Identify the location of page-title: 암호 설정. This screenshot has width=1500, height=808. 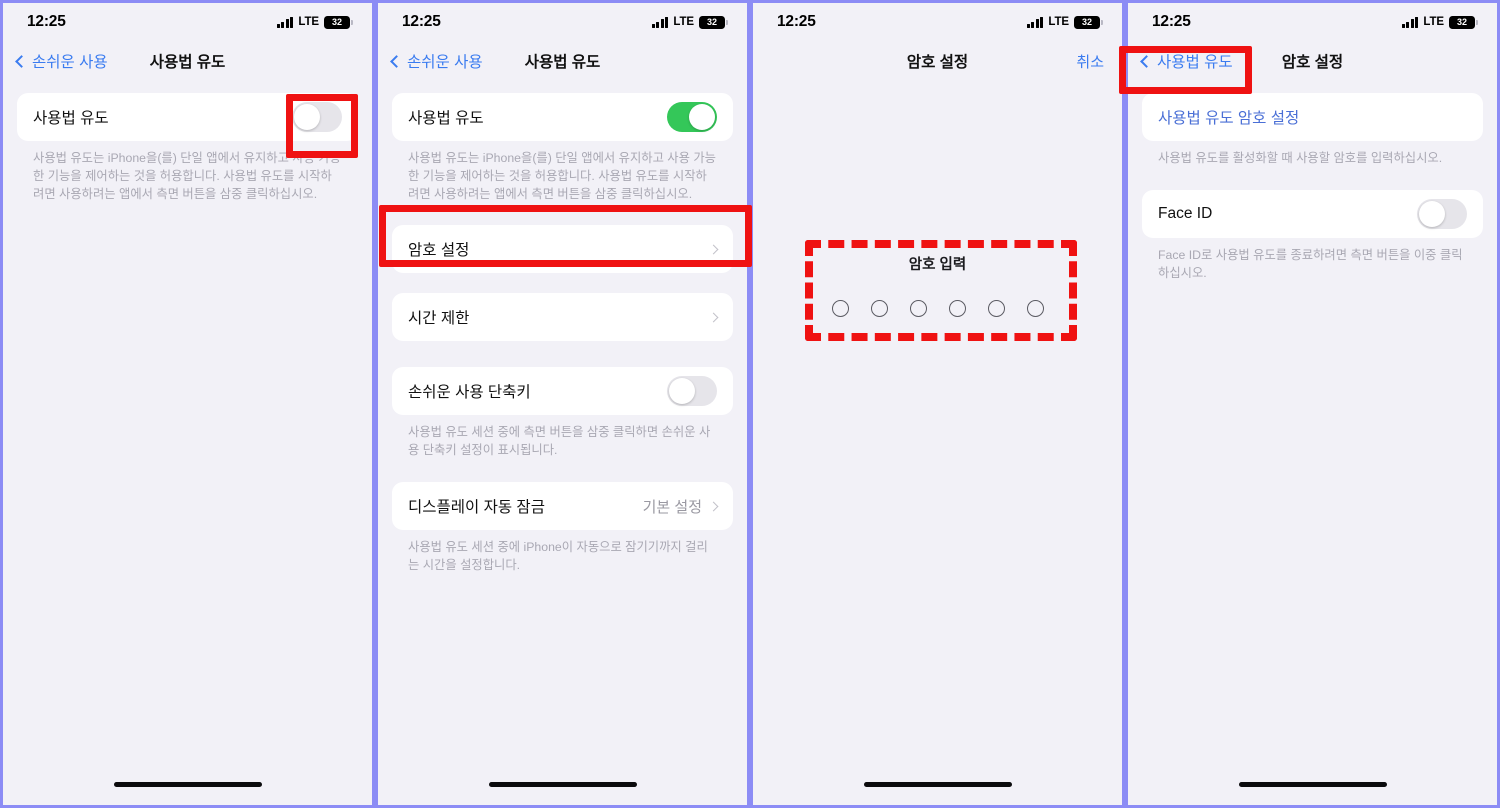
(937, 62).